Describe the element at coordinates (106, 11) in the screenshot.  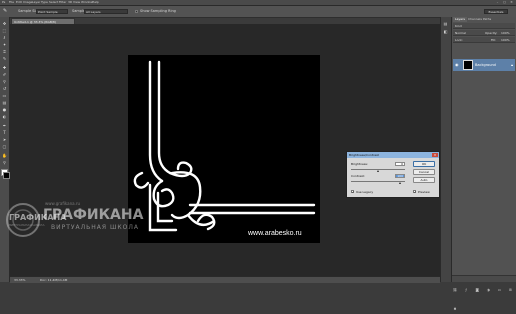
I see `sample-select: All Layers` at that location.